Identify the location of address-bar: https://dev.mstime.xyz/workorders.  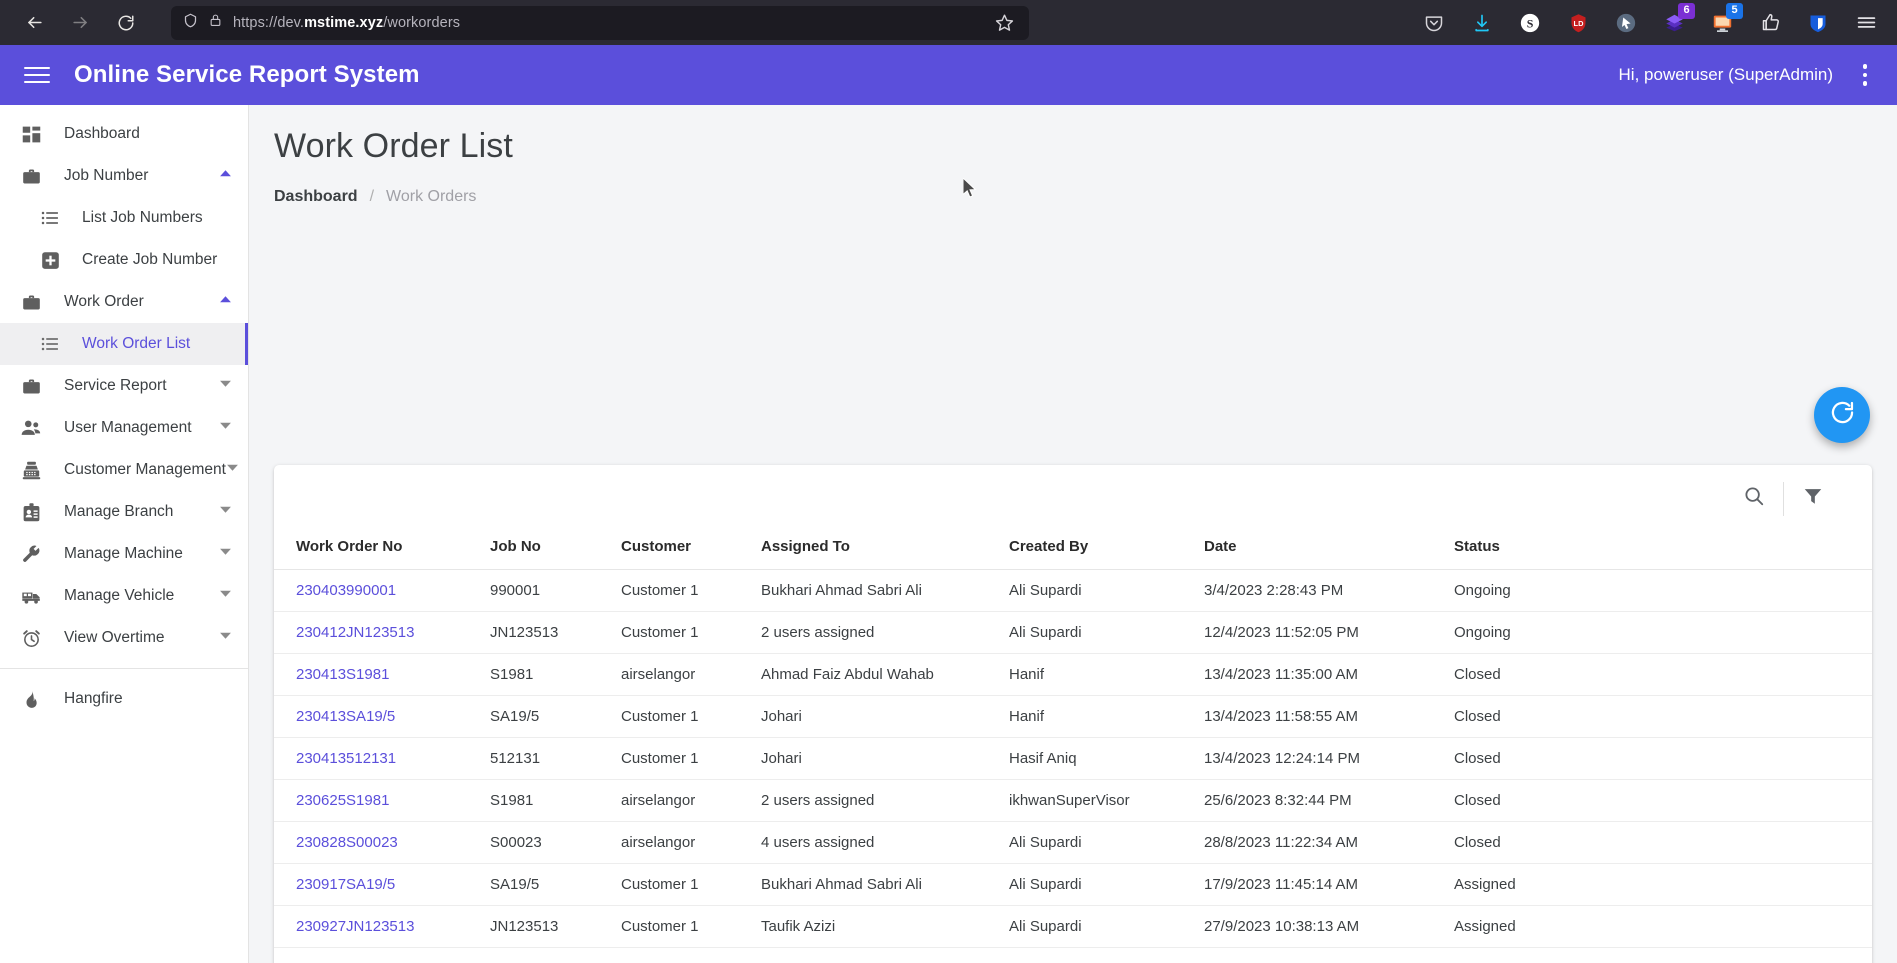
(600, 22).